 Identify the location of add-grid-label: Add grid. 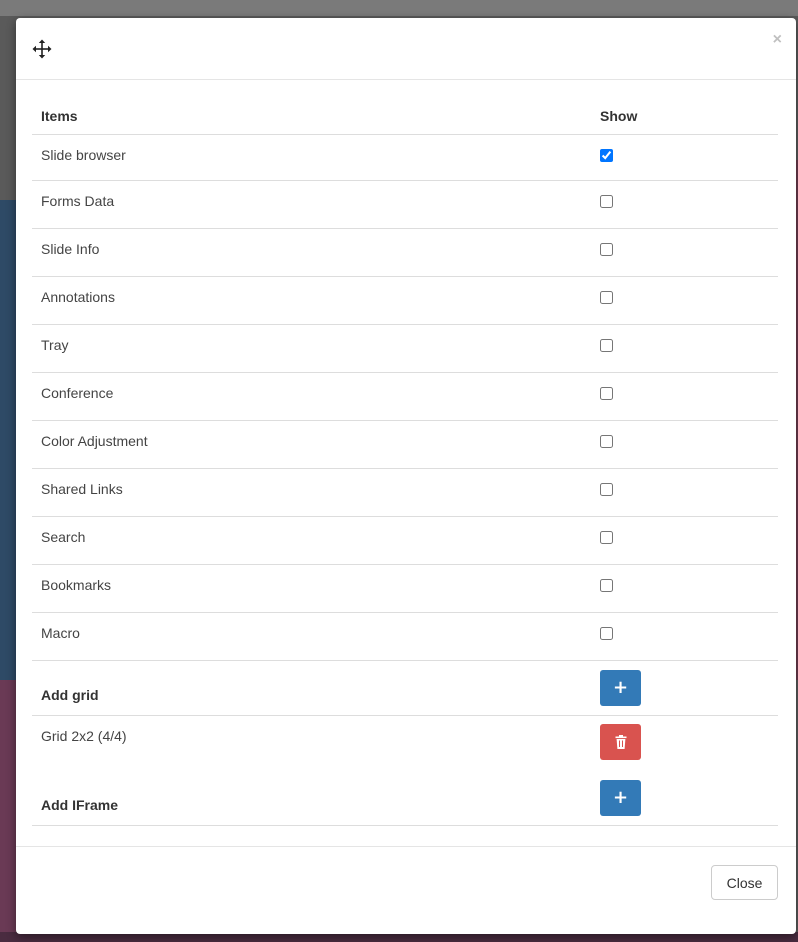
(311, 688).